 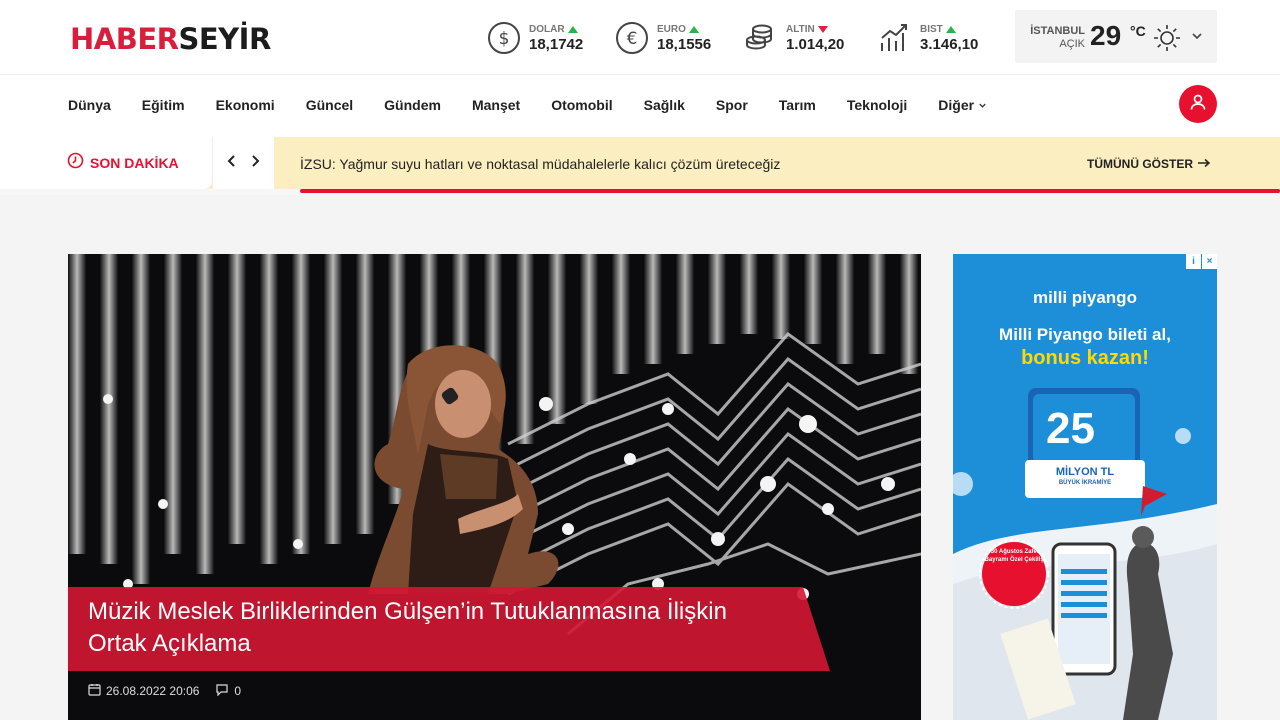 I want to click on show-all-label: TÜMÜNÜ GÖSTER, so click(x=1140, y=164).